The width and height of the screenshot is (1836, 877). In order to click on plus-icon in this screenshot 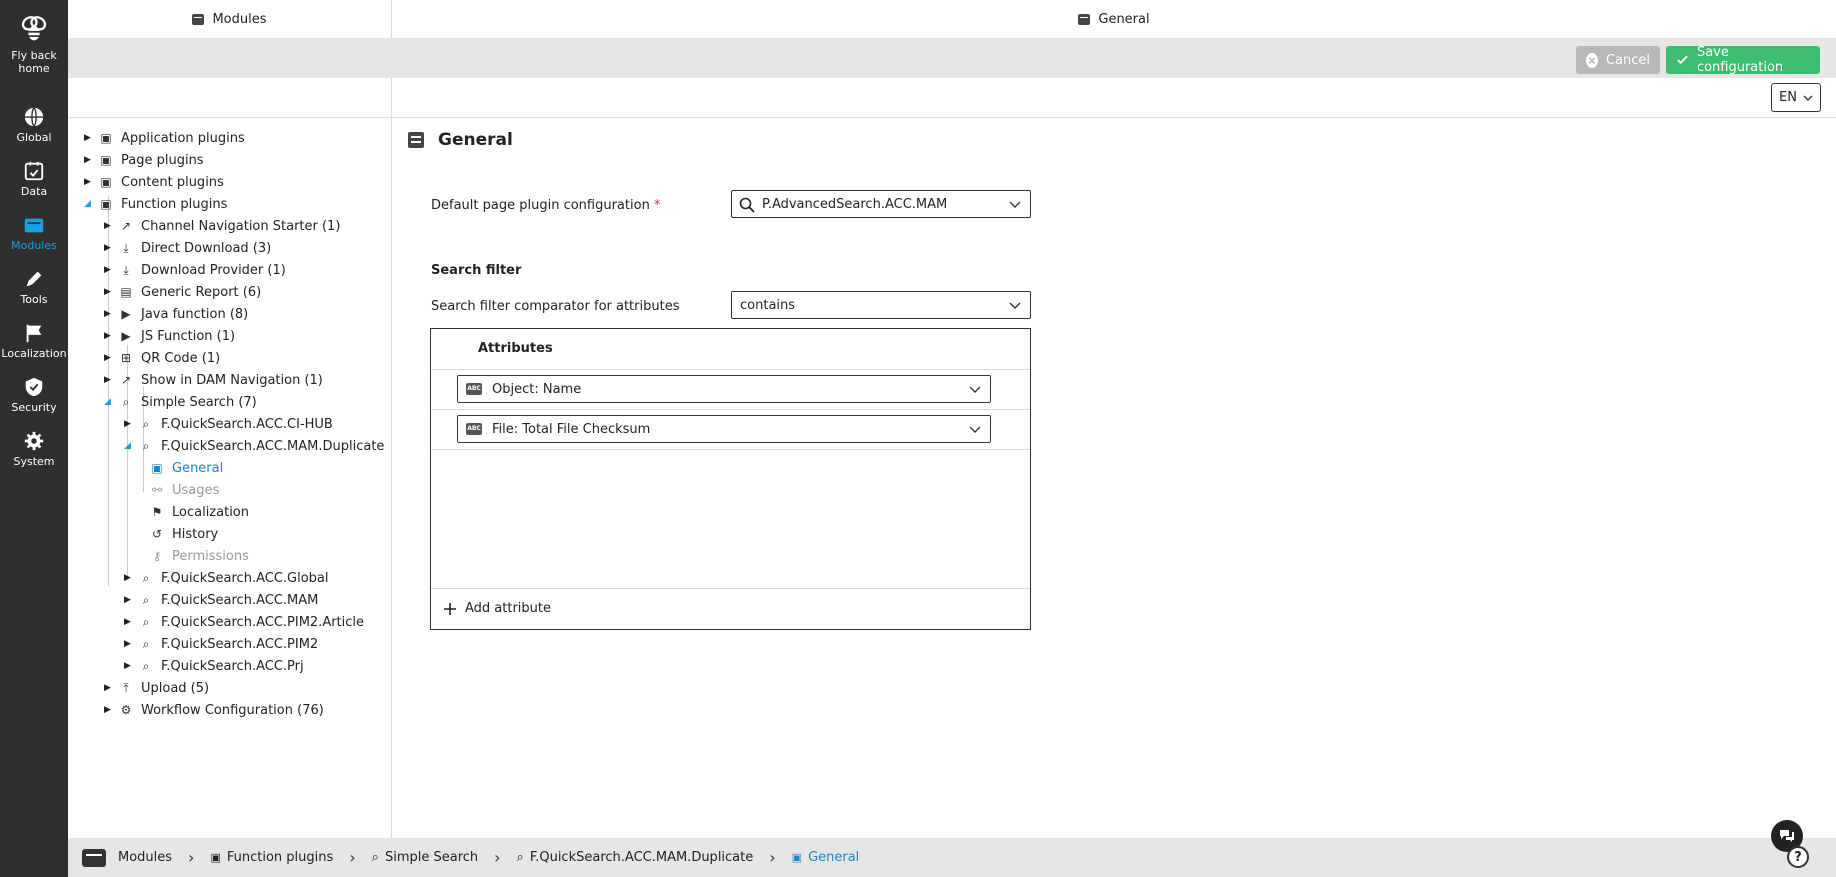, I will do `click(450, 608)`.